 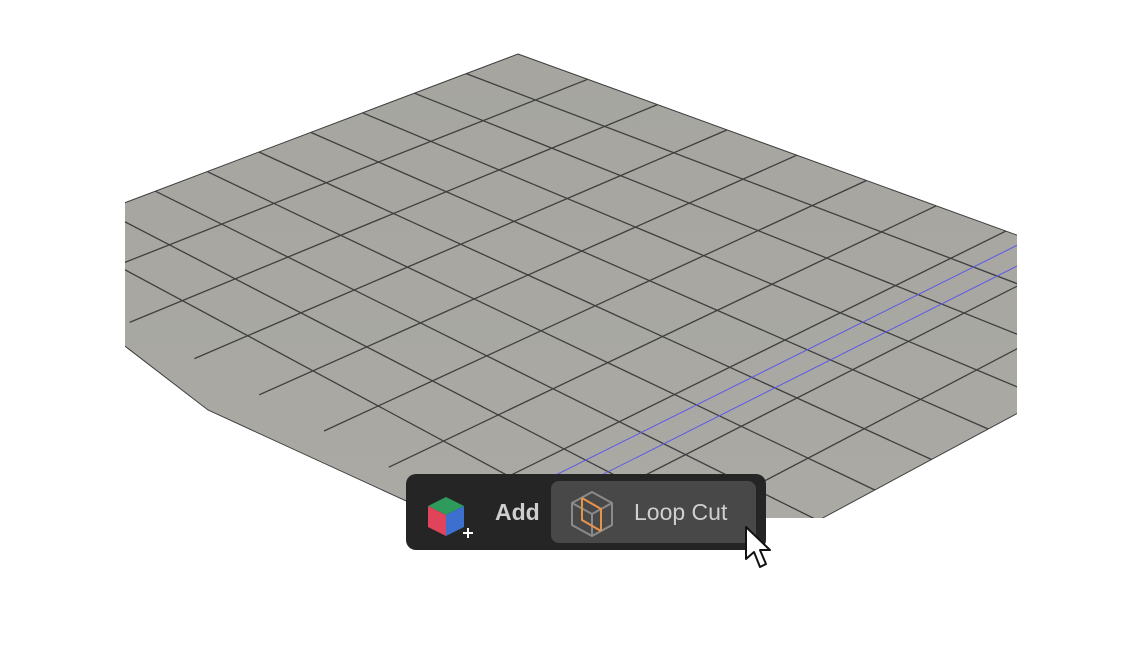 I want to click on add-cube-icon, so click(x=450, y=517).